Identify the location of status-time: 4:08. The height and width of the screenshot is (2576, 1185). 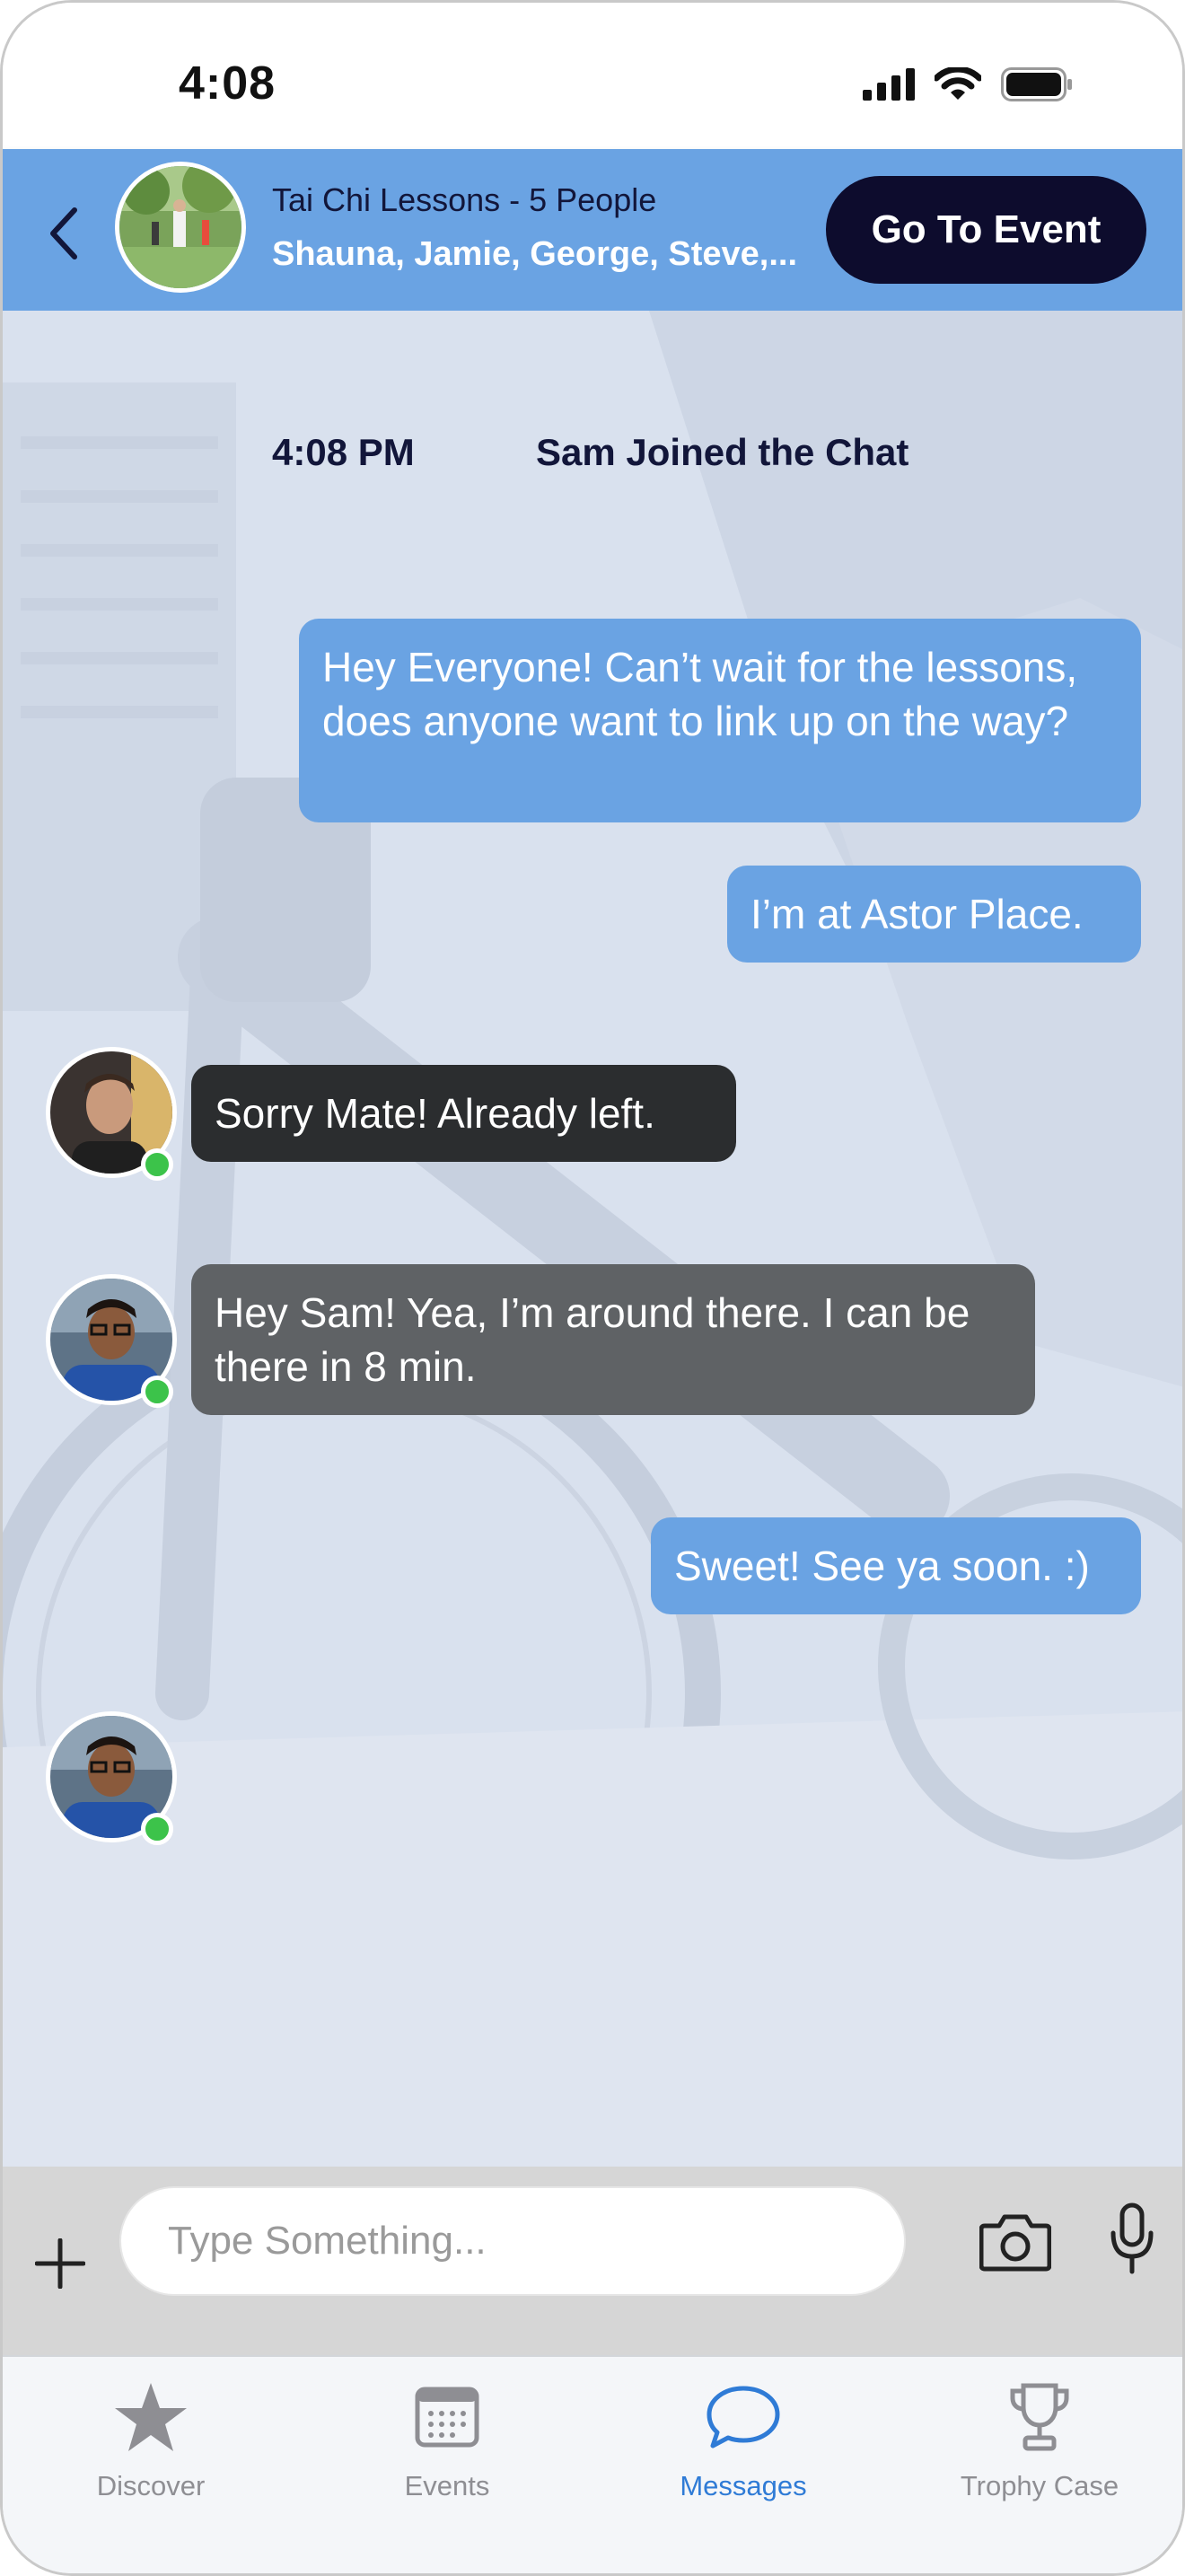
(227, 83).